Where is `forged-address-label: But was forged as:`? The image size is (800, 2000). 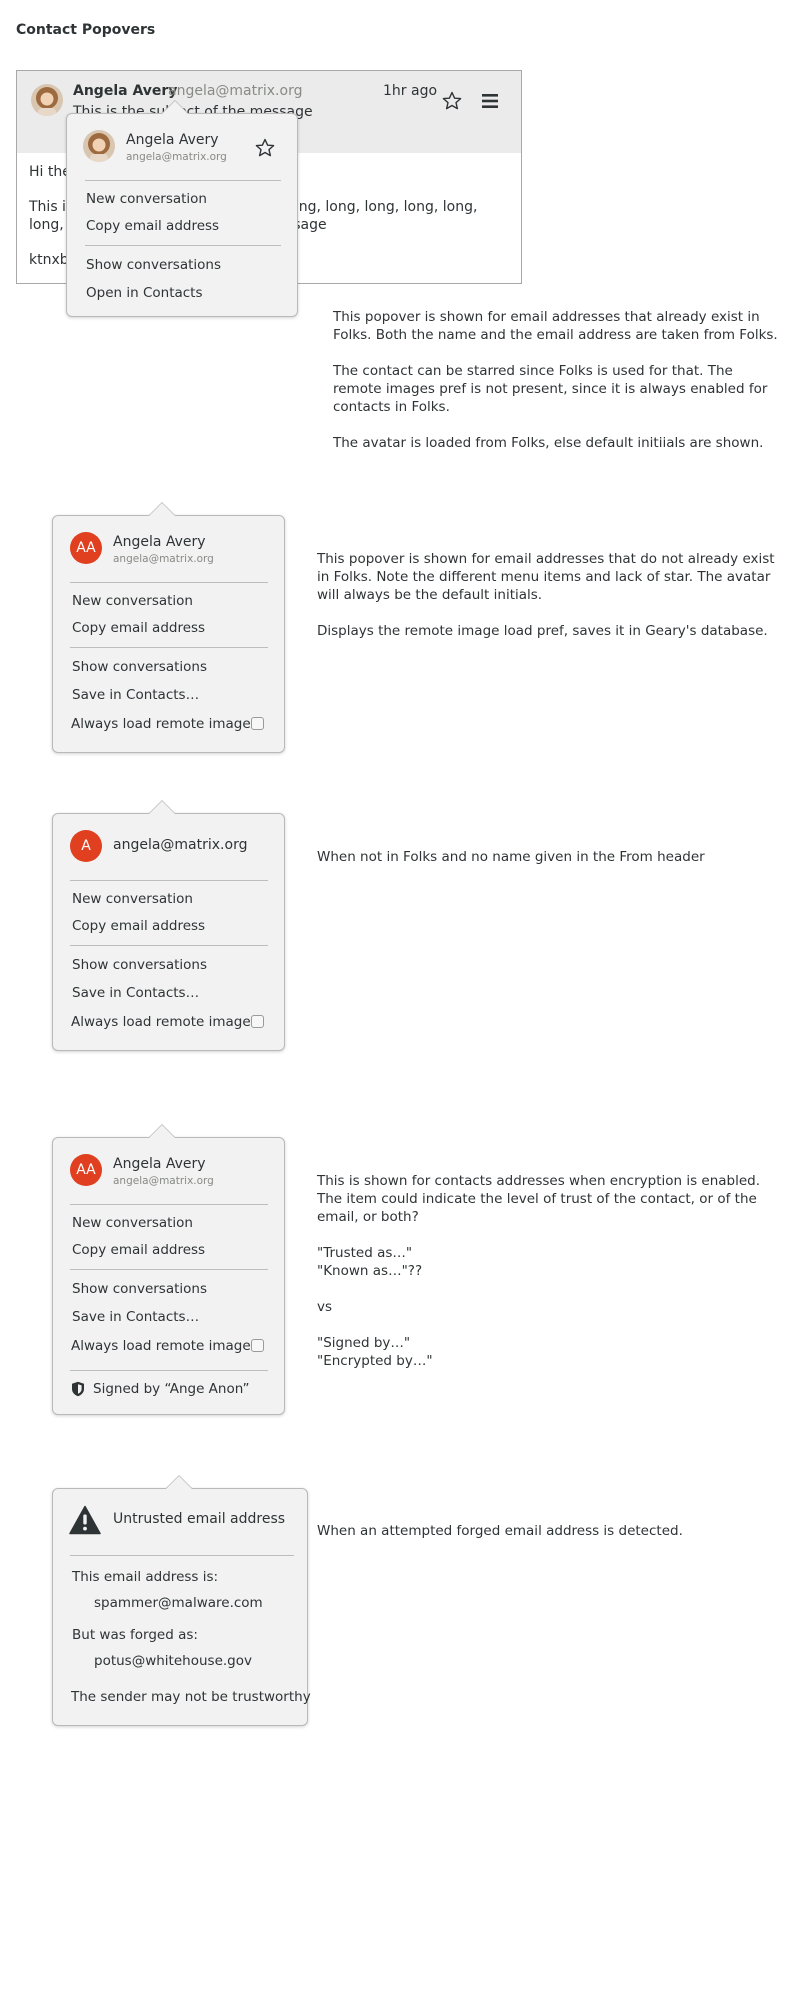
forged-address-label: But was forged as: is located at coordinates (135, 1635).